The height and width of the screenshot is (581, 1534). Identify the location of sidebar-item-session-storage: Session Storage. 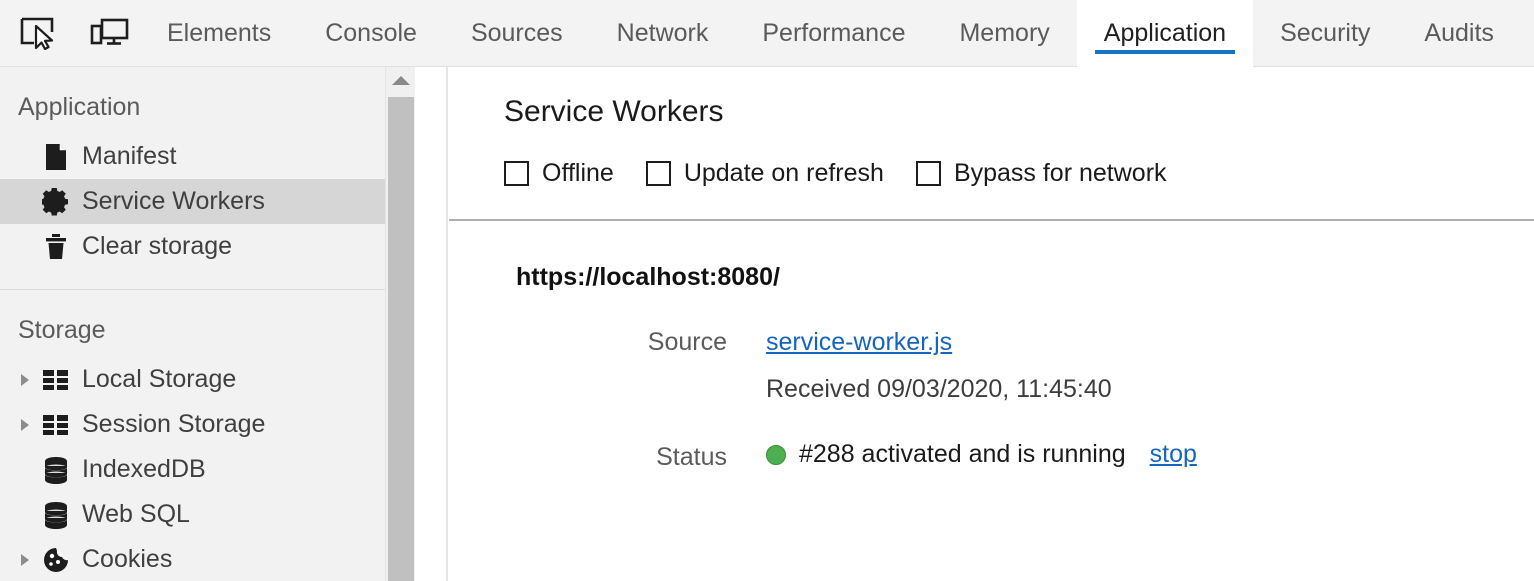
(207, 424).